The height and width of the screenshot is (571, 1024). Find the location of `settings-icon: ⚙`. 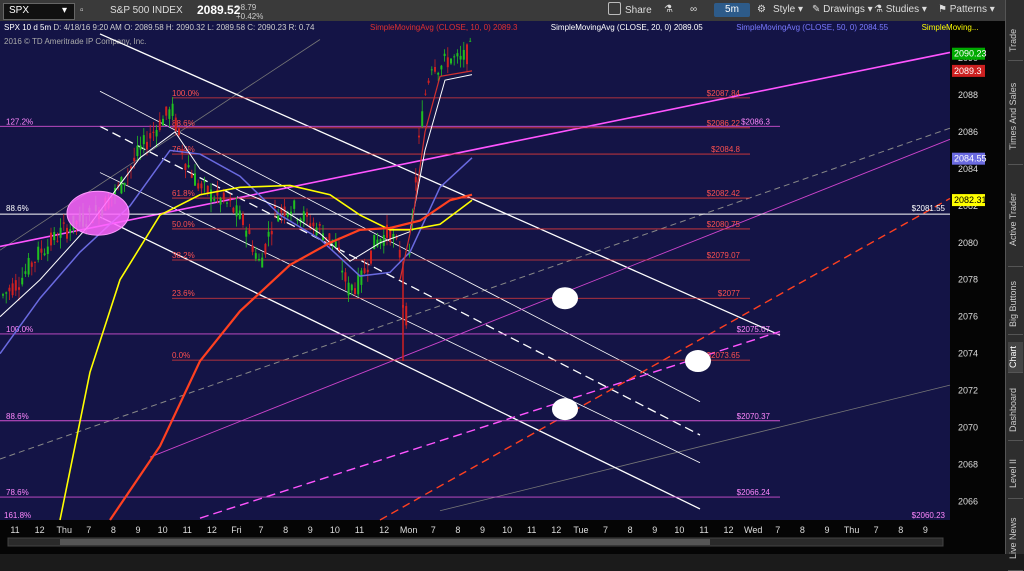

settings-icon: ⚙ is located at coordinates (761, 10).